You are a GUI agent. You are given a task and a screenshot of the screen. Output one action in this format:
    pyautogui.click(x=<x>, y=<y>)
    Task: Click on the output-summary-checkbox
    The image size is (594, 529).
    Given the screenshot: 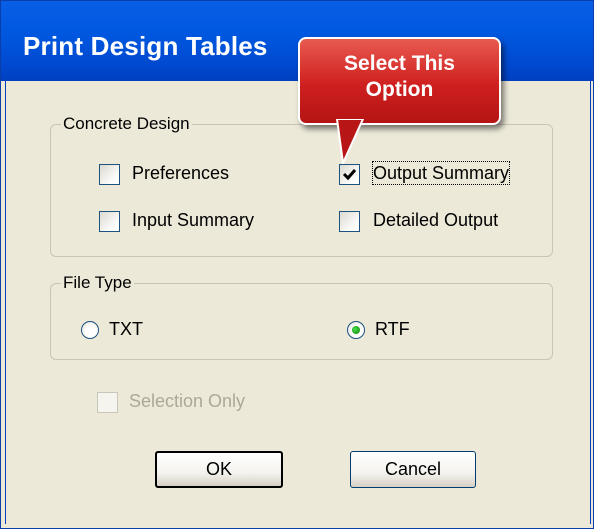 What is the action you would take?
    pyautogui.click(x=349, y=174)
    